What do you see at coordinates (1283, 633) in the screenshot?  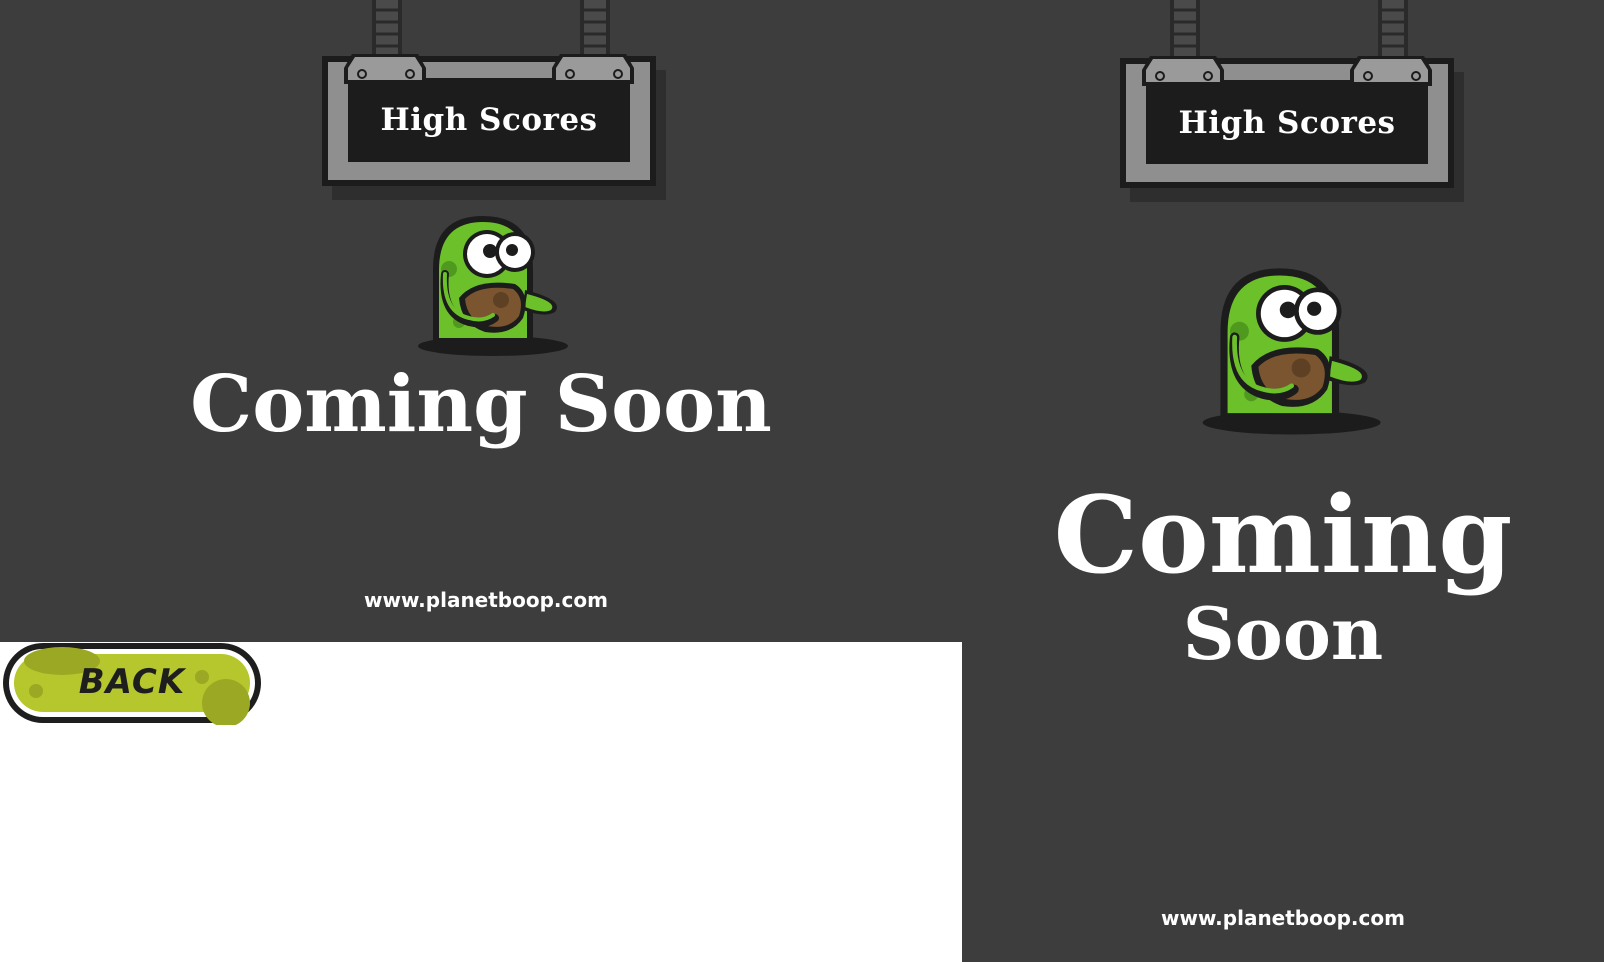 I see `coming-title-line2: Soon` at bounding box center [1283, 633].